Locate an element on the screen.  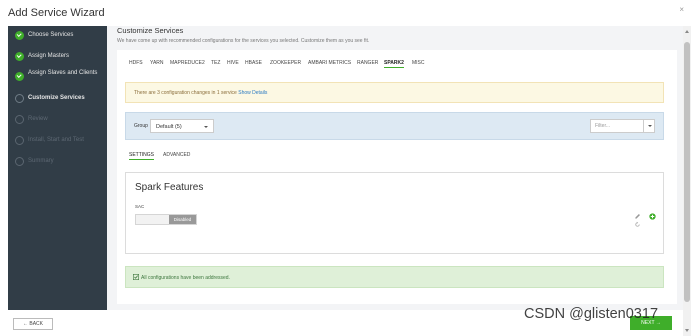
success-alert: All configurations have been addressed. is located at coordinates (394, 277).